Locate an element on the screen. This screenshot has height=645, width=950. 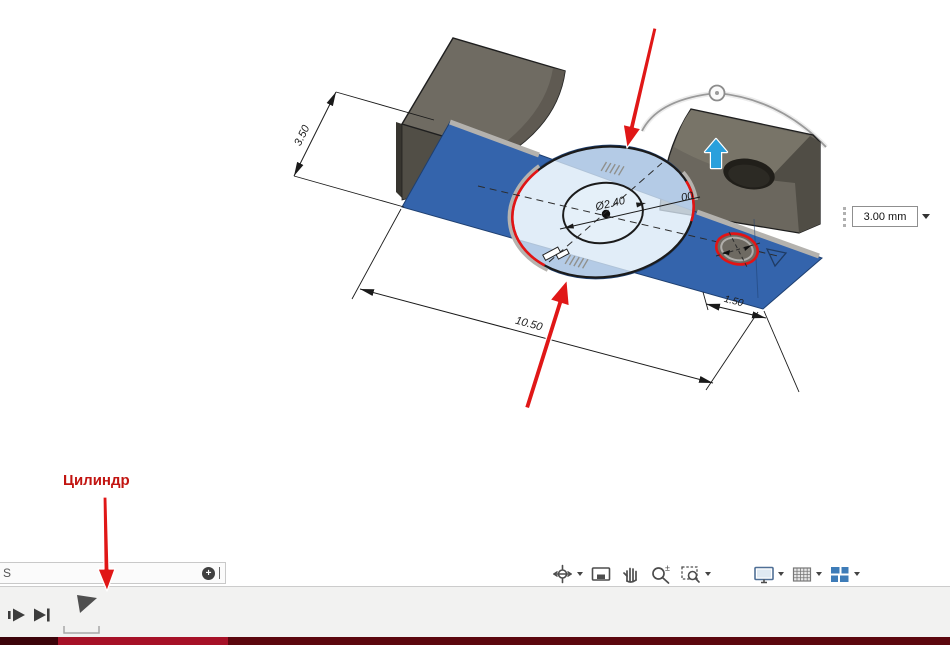
navigation-toolbar: ± is located at coordinates (705, 573).